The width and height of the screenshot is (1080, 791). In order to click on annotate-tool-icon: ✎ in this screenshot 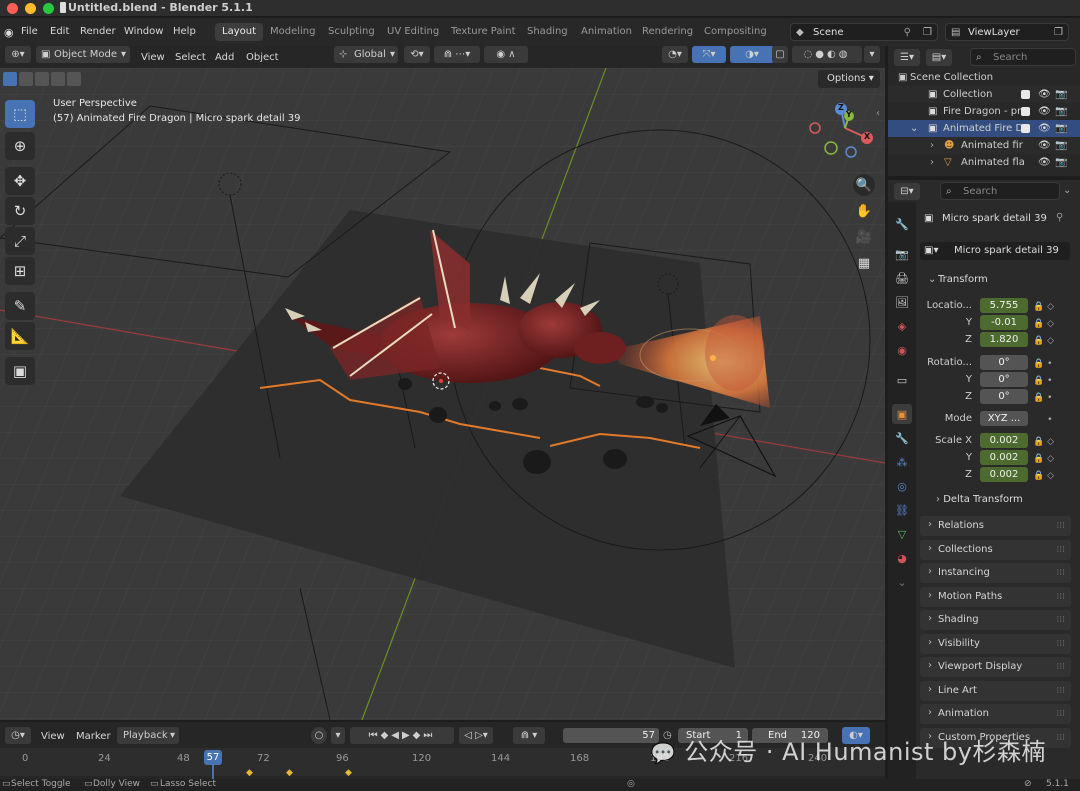, I will do `click(20, 306)`.